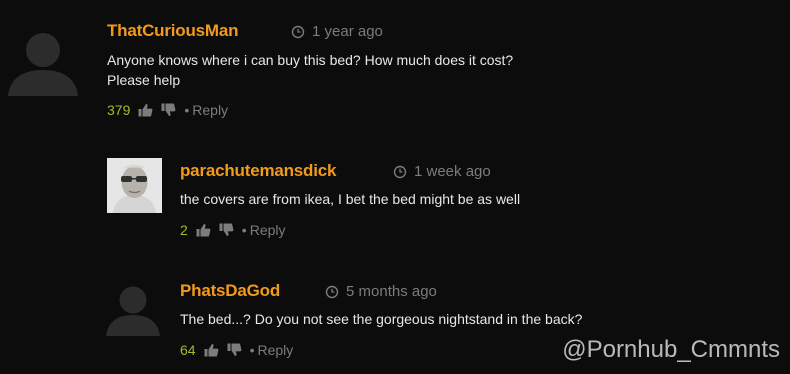 Image resolution: width=790 pixels, height=374 pixels. Describe the element at coordinates (452, 171) in the screenshot. I see `timestamp-text: 1 week ago` at that location.